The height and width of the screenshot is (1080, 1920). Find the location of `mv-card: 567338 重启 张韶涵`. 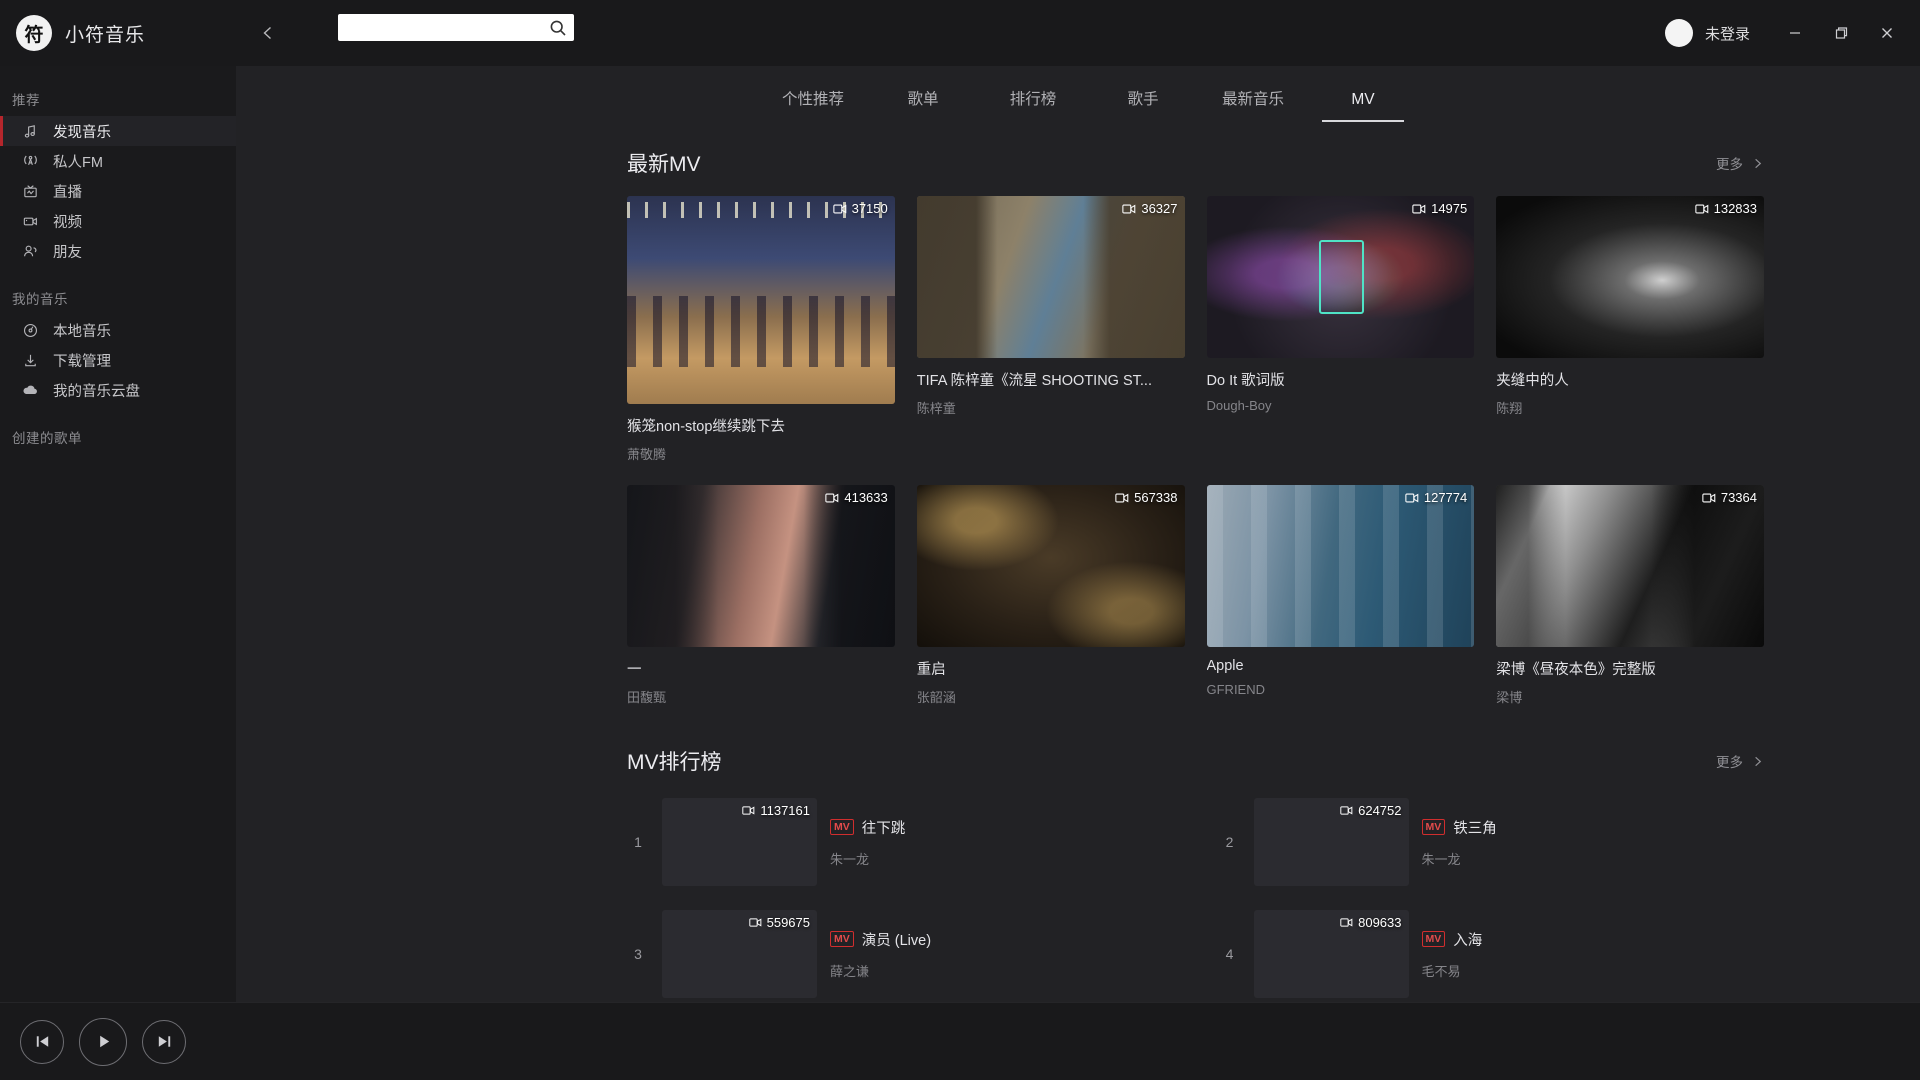

mv-card: 567338 重启 张韶涵 is located at coordinates (1050, 595).